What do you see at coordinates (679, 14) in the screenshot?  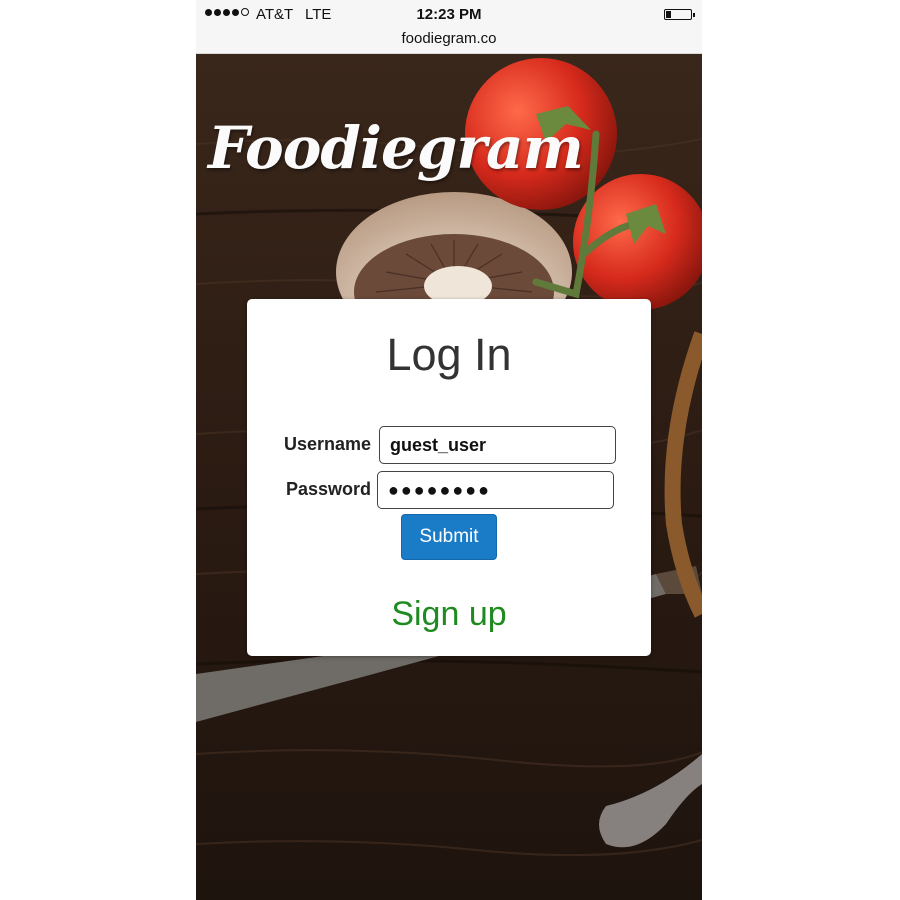 I see `battery-icon` at bounding box center [679, 14].